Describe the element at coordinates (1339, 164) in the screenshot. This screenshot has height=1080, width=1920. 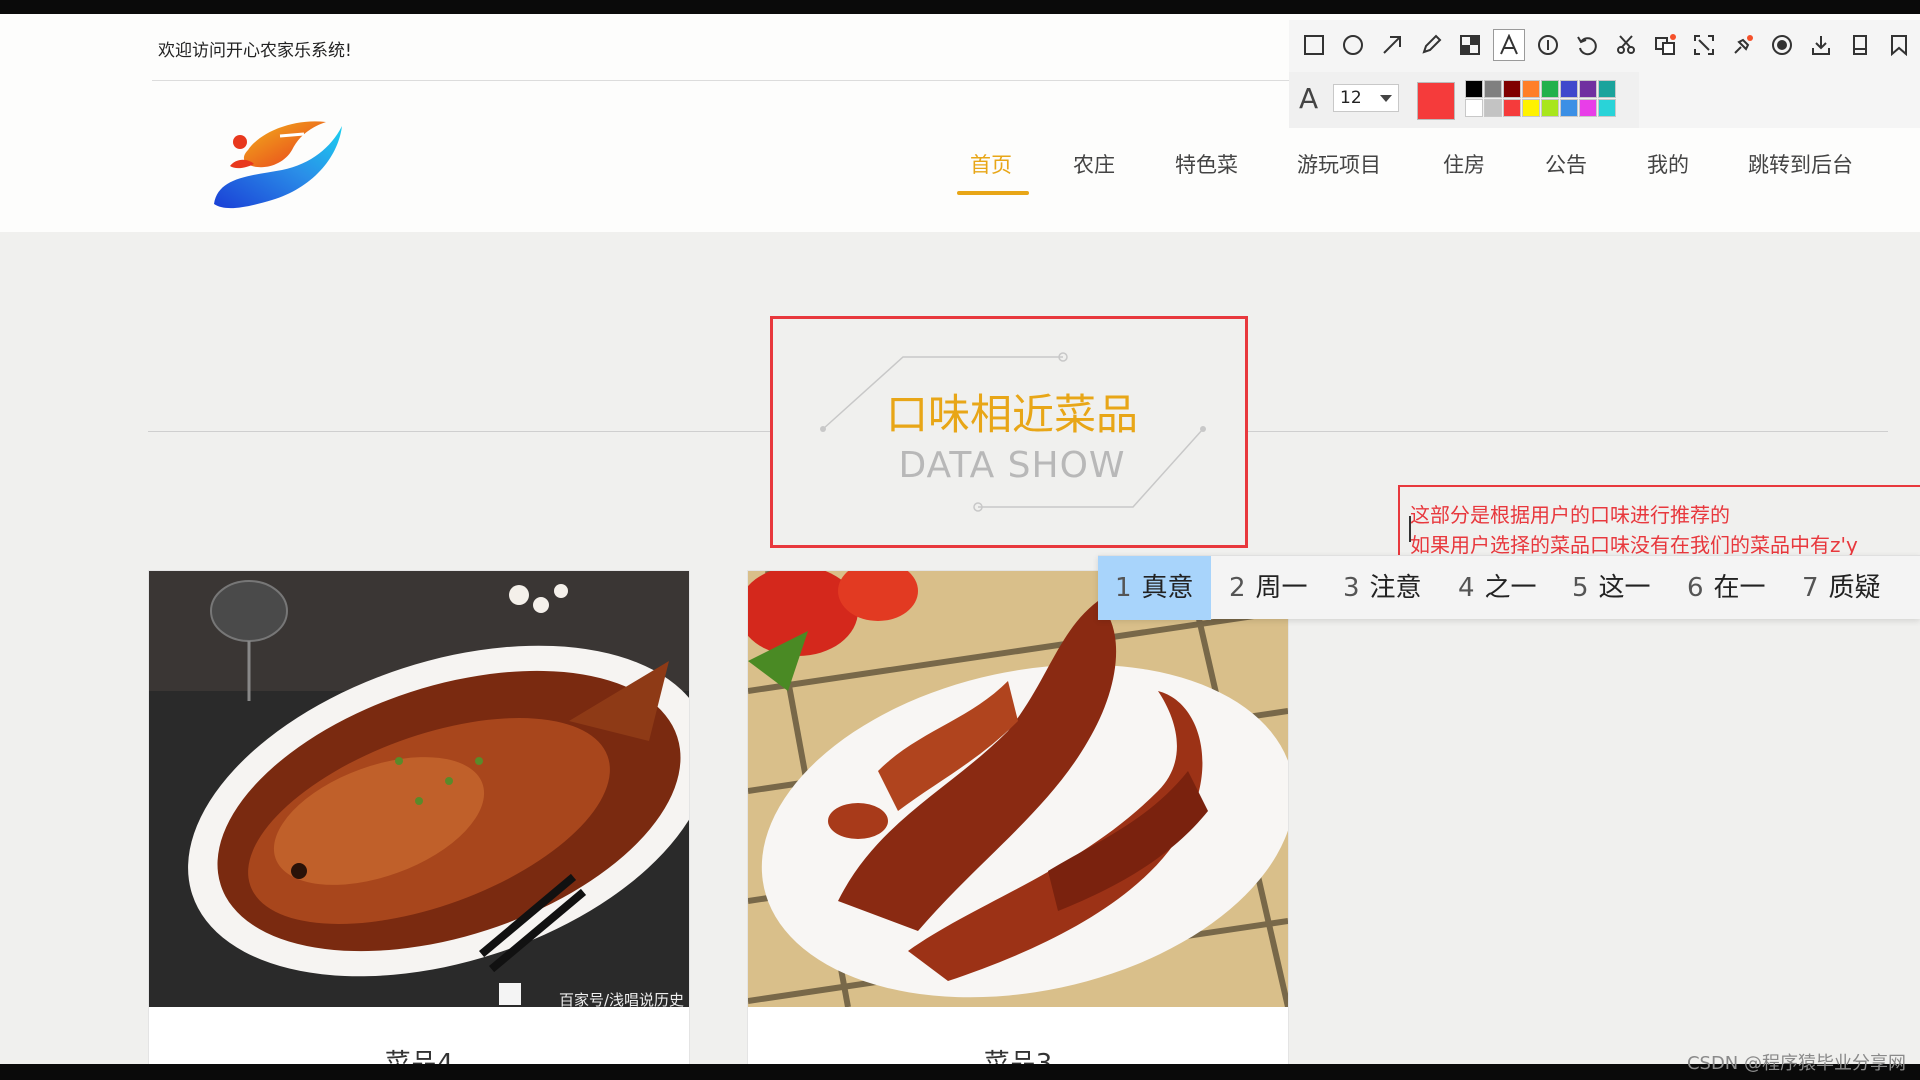
I see `nav-activities: 游玩项目` at that location.